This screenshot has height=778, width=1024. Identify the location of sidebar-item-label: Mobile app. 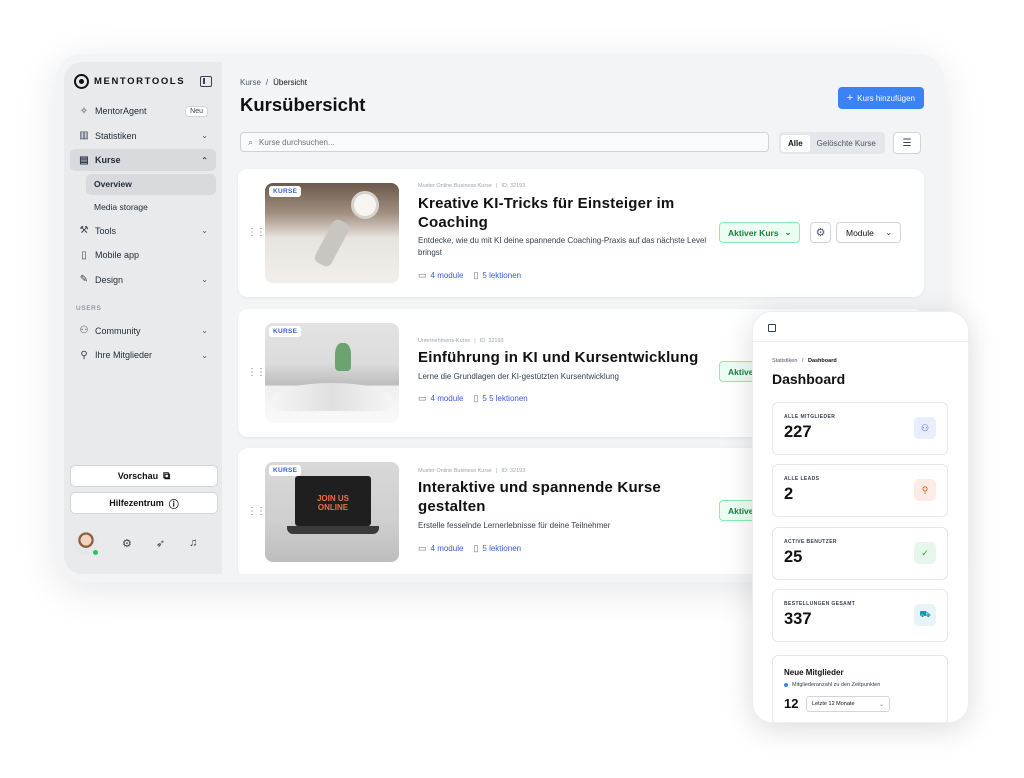
(117, 255).